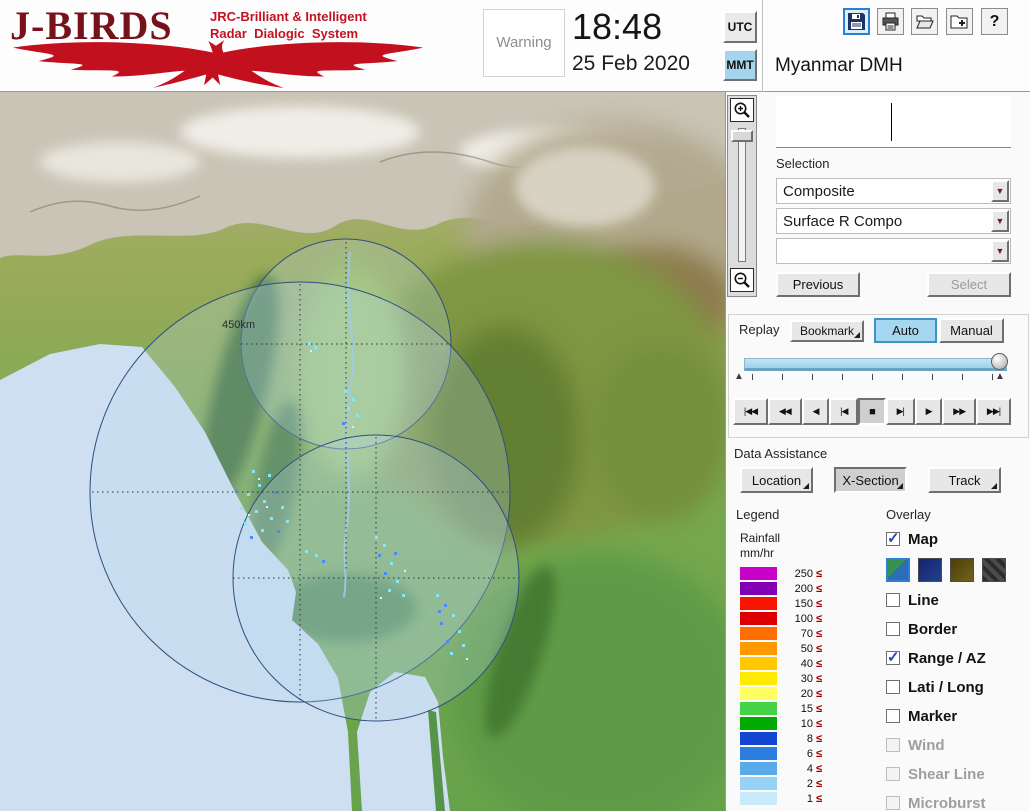 The height and width of the screenshot is (811, 1030). I want to click on overlay-row: ✓ Wind, so click(957, 745).